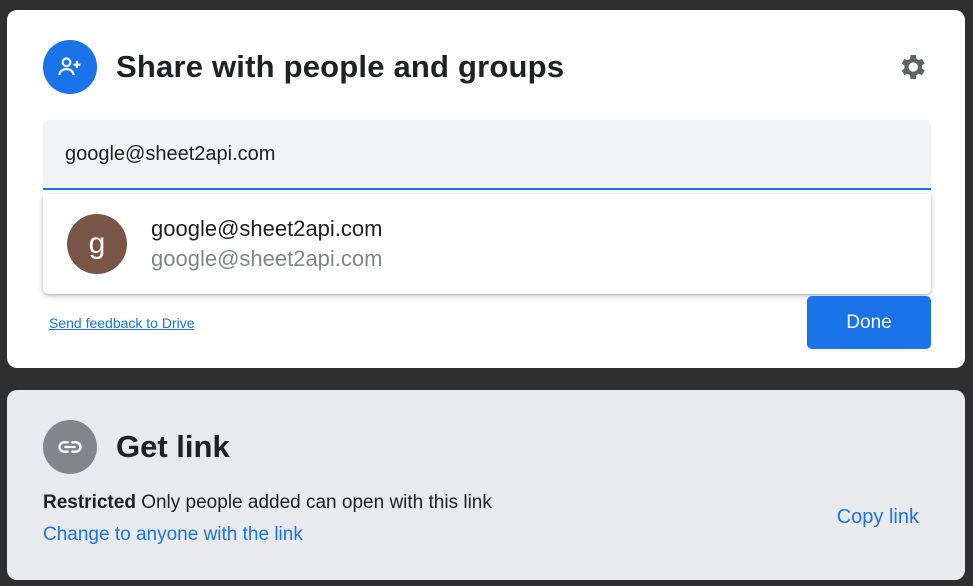 This screenshot has height=586, width=973. Describe the element at coordinates (869, 322) in the screenshot. I see `done-button: Done` at that location.